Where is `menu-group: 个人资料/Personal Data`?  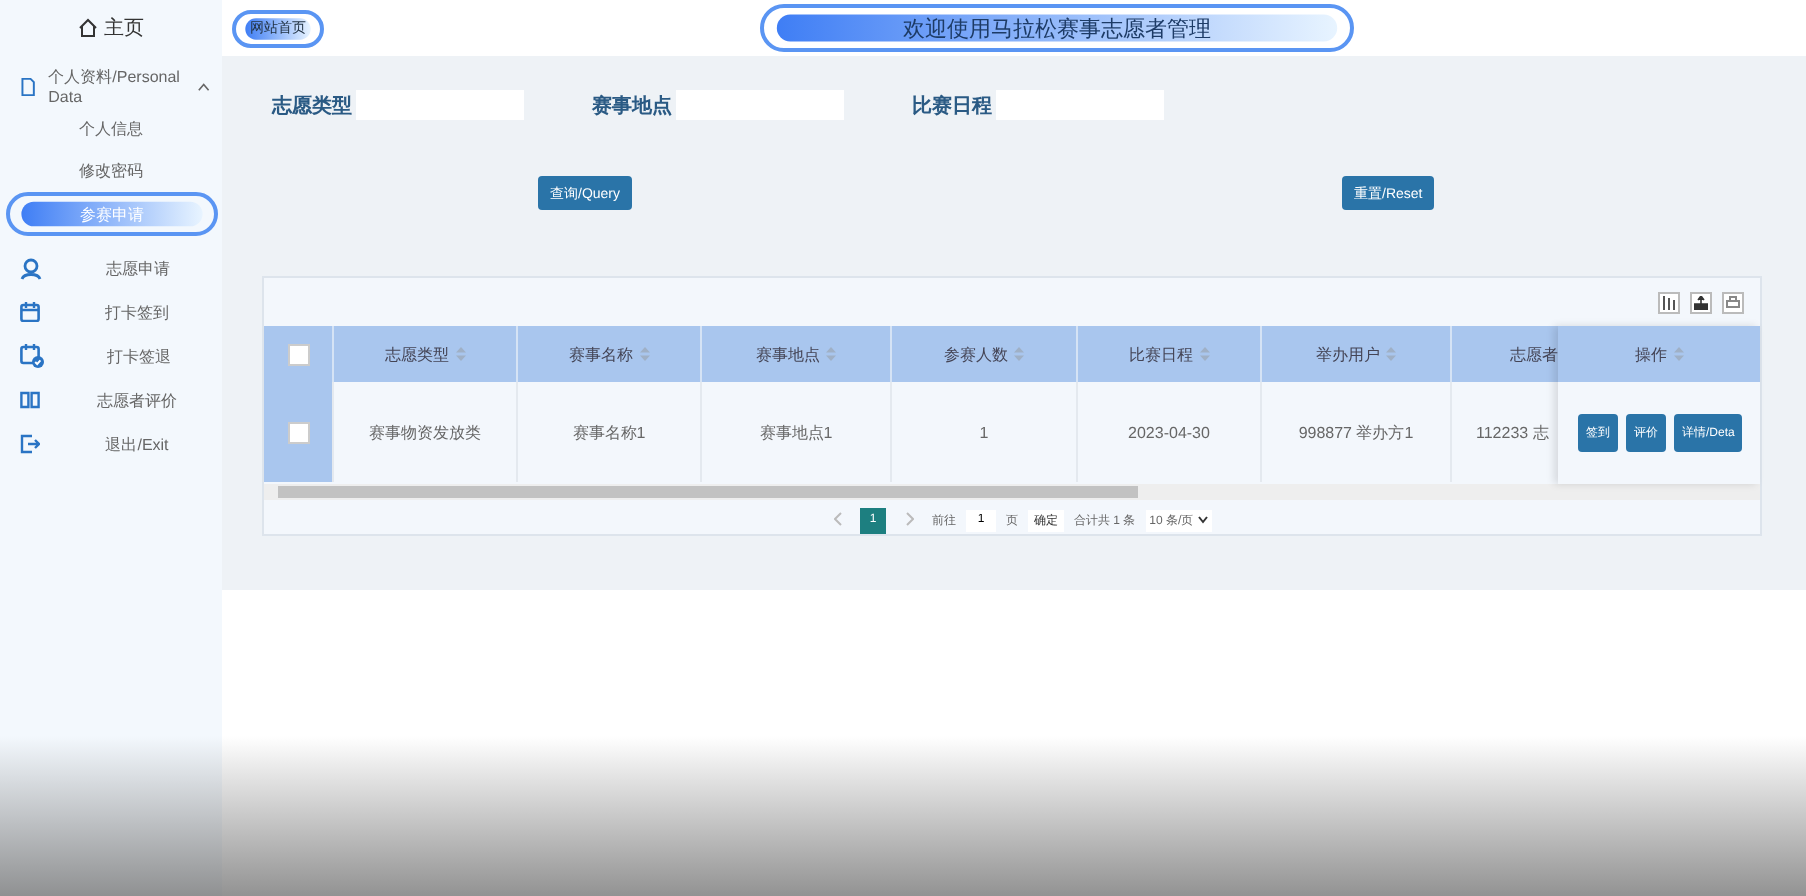
menu-group: 个人资料/Personal Data is located at coordinates (111, 80).